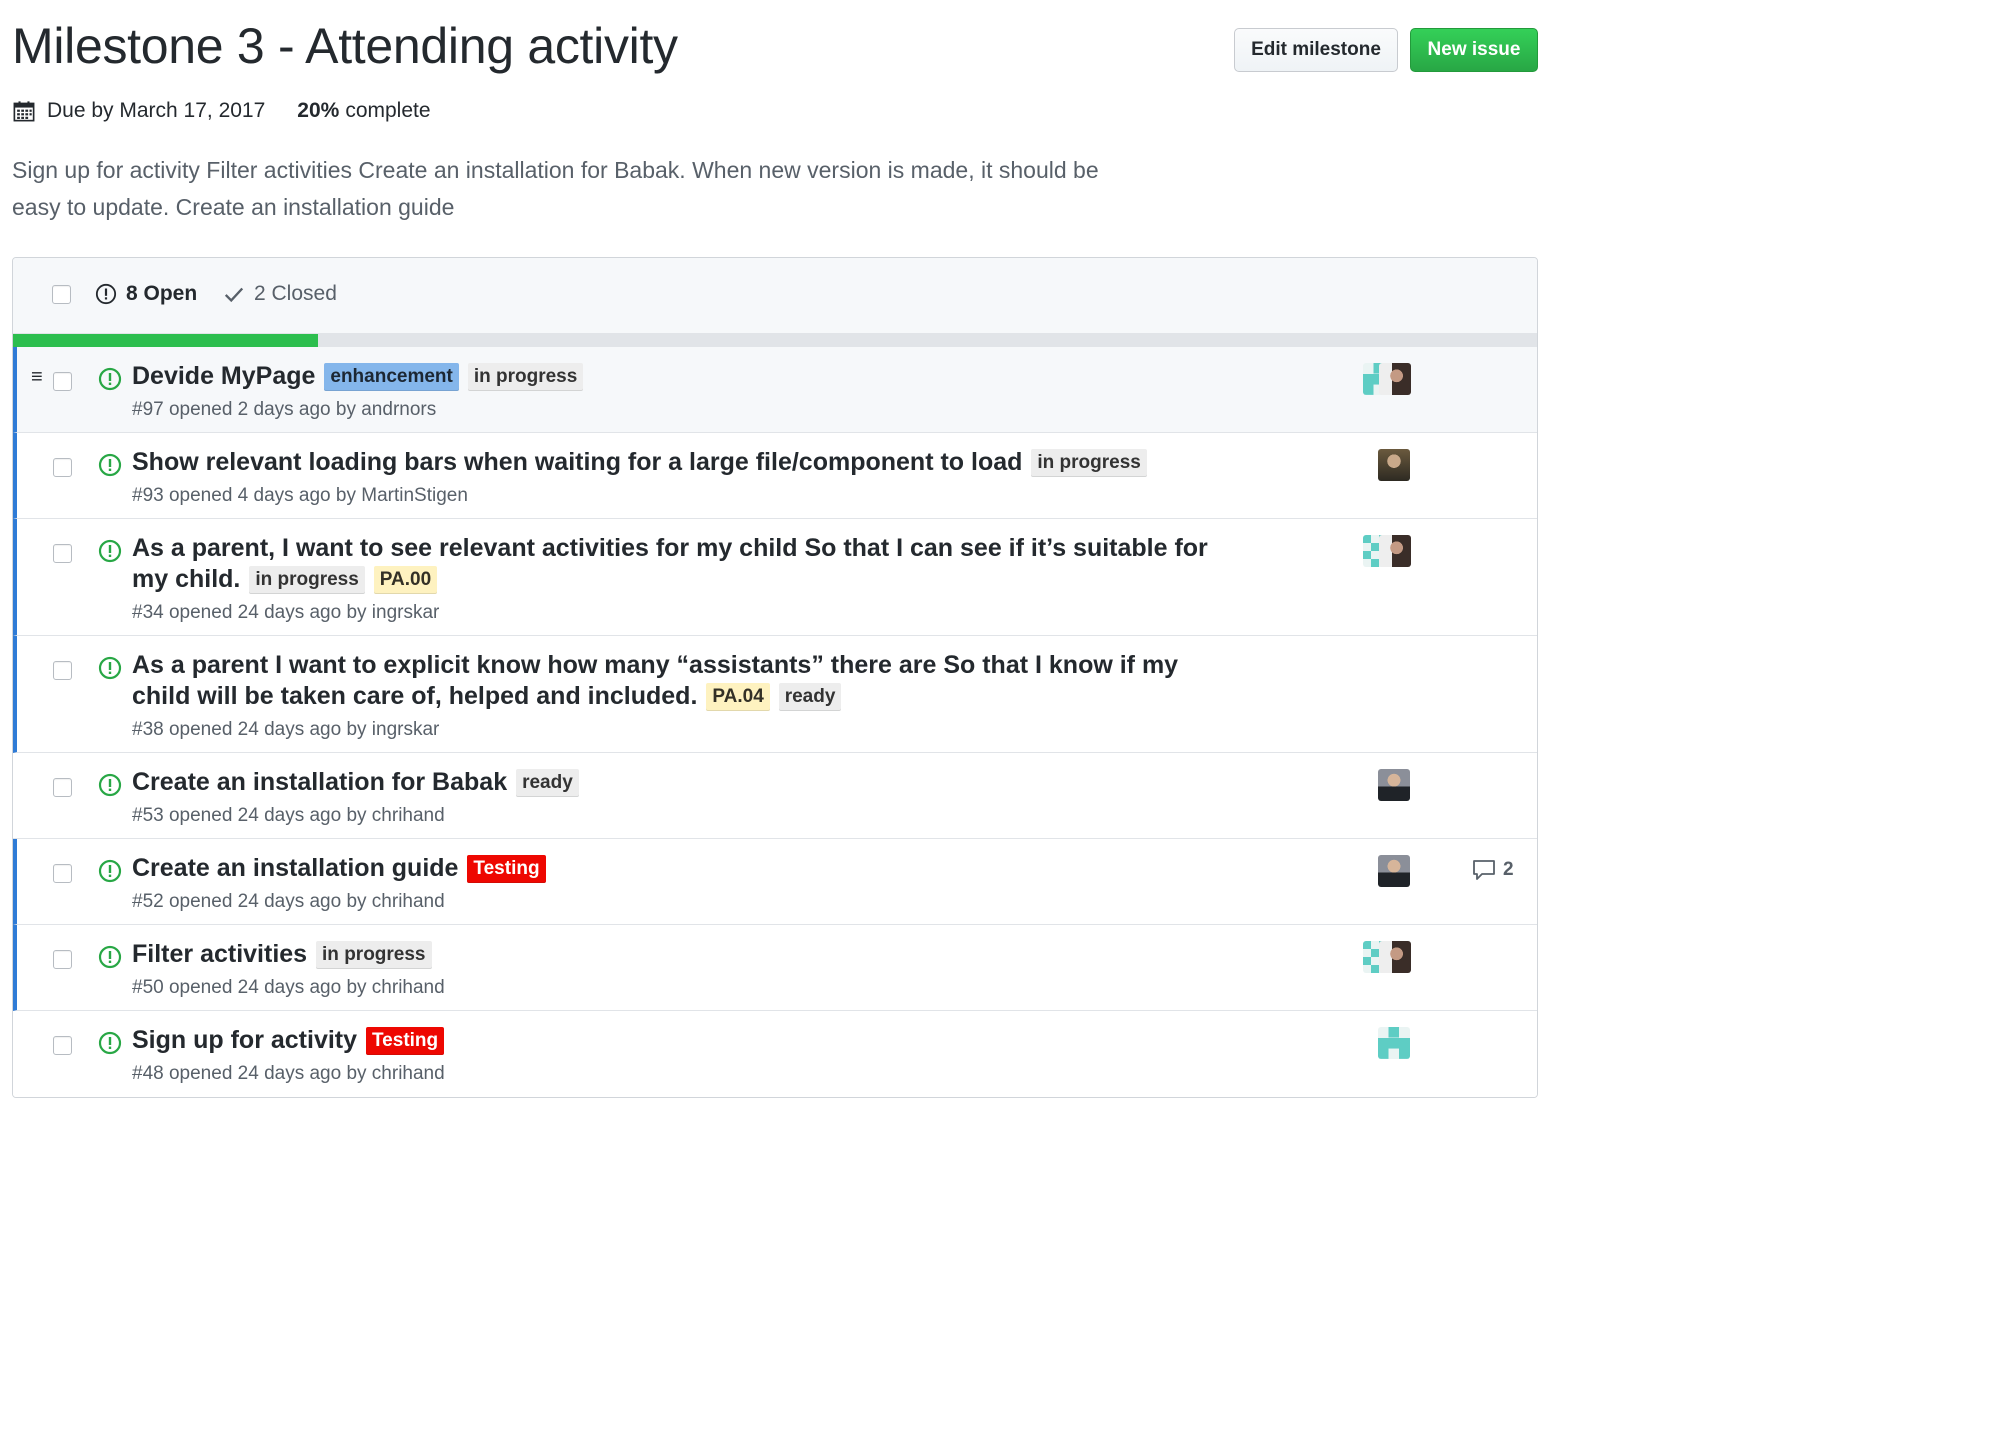  Describe the element at coordinates (37, 377) in the screenshot. I see `drag-handle-icon: ≡` at that location.